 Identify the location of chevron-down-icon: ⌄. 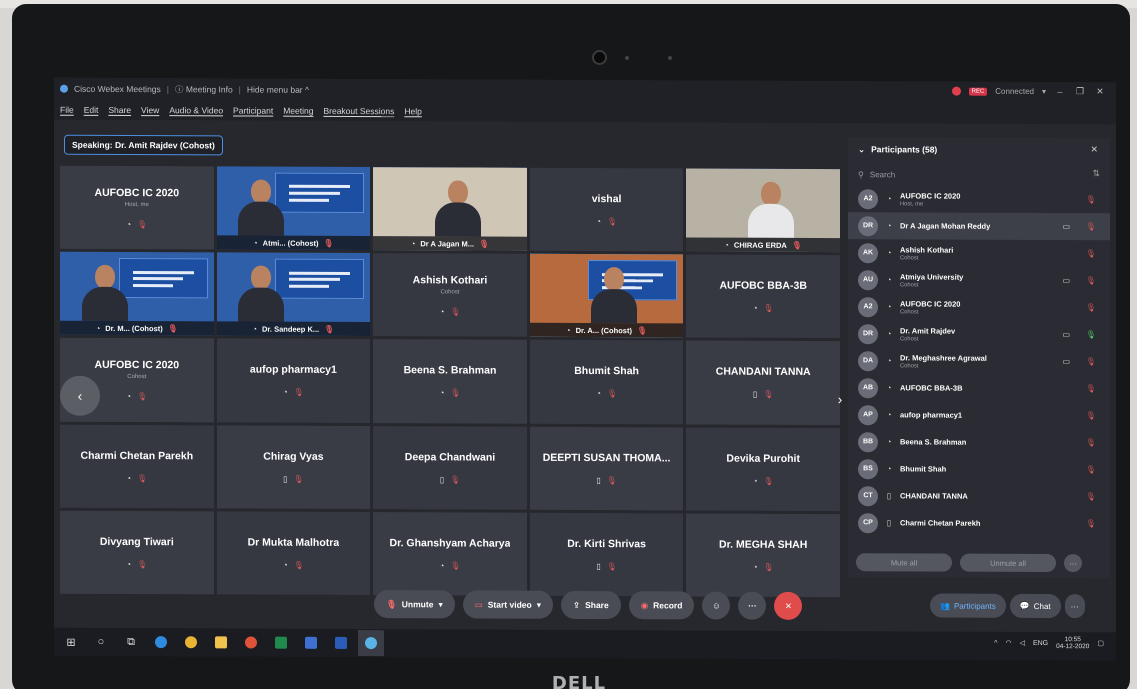
(861, 149).